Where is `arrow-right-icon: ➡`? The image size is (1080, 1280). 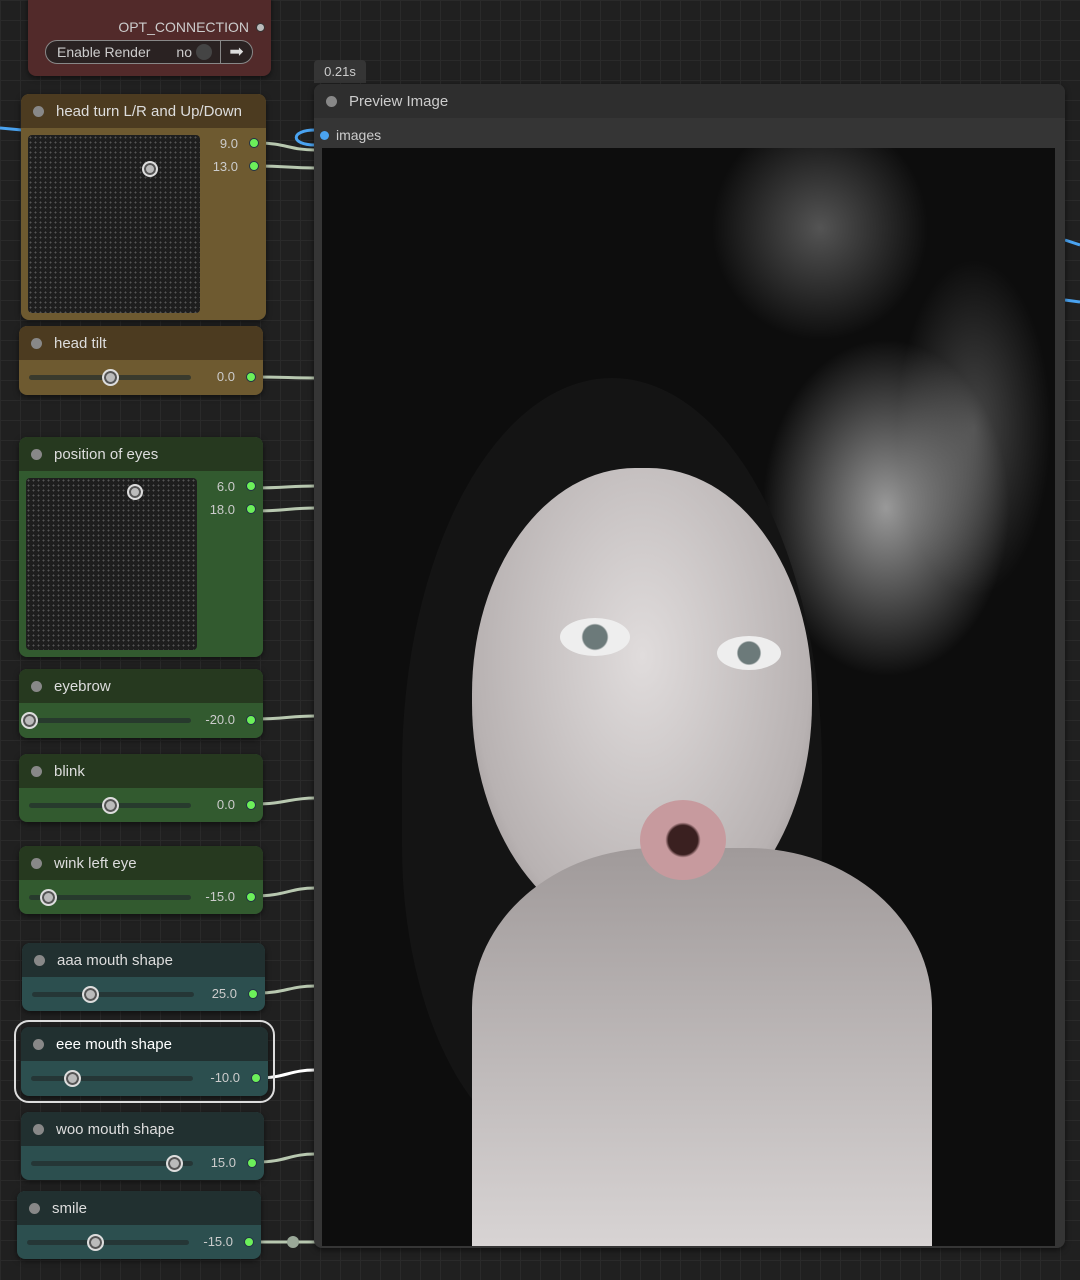
arrow-right-icon: ➡ is located at coordinates (236, 52).